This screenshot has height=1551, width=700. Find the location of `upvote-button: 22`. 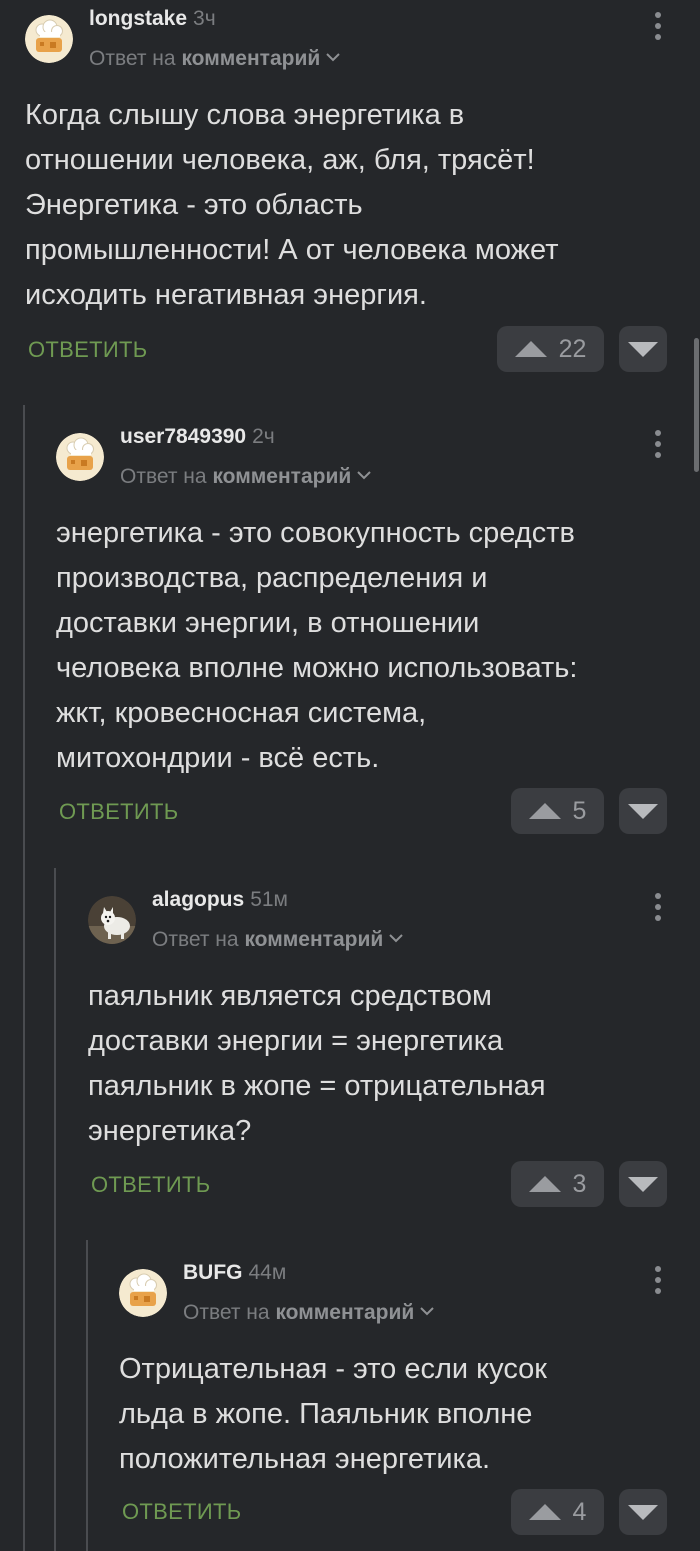

upvote-button: 22 is located at coordinates (550, 349).